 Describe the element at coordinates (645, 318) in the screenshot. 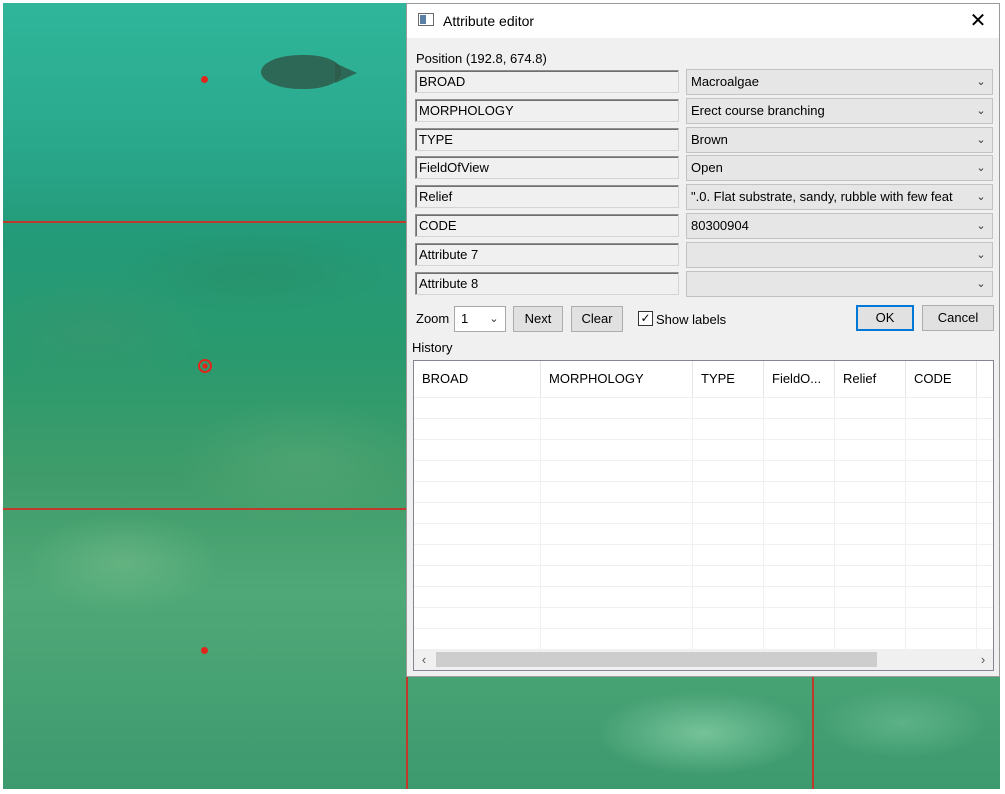

I see `show-labels-checkbox: ✓` at that location.